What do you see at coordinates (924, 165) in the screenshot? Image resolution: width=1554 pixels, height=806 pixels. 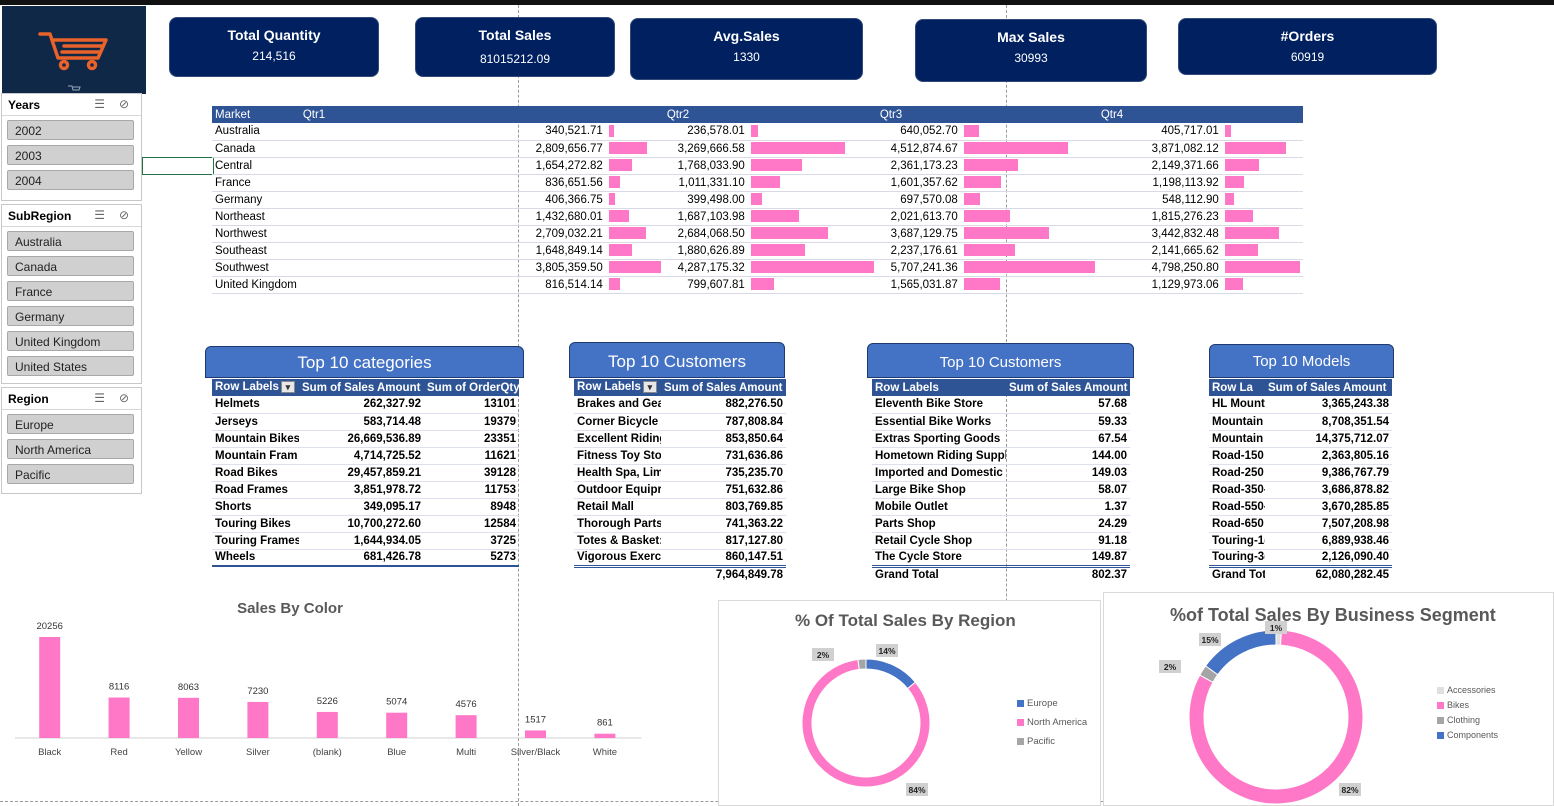 I see `quarter-value: 2,361,173.23` at bounding box center [924, 165].